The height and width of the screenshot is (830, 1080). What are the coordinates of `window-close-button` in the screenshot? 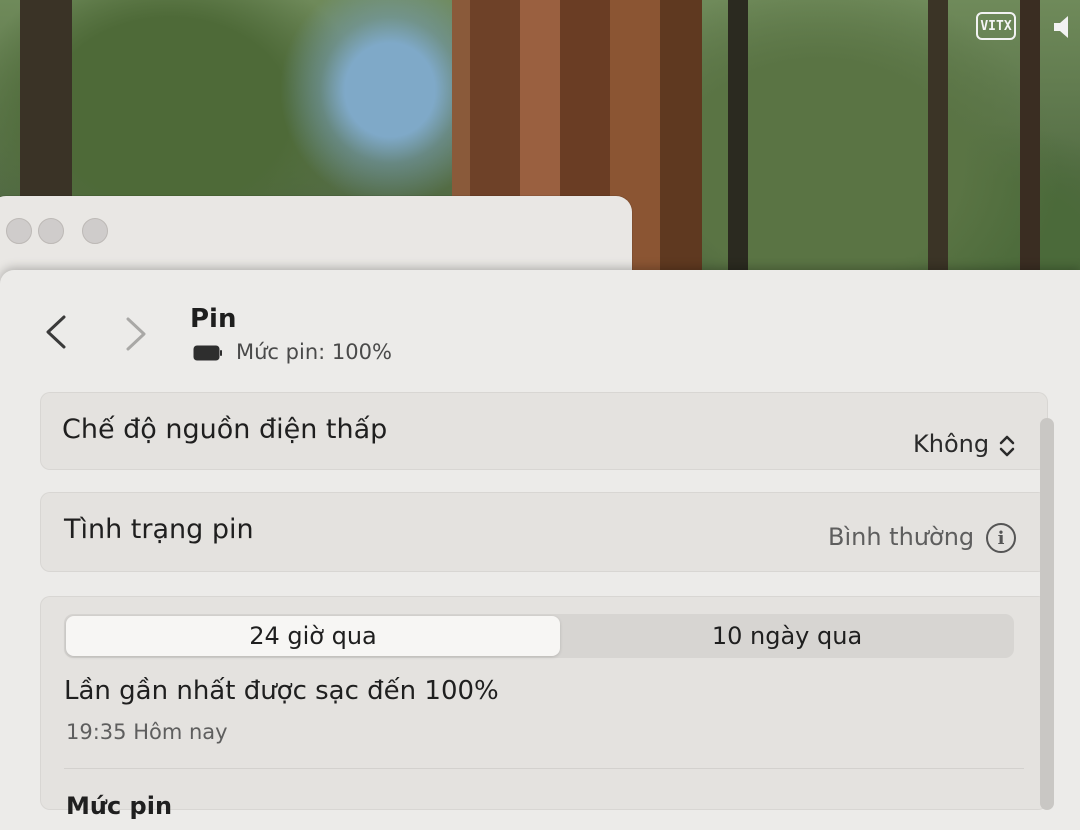 It's located at (19, 231).